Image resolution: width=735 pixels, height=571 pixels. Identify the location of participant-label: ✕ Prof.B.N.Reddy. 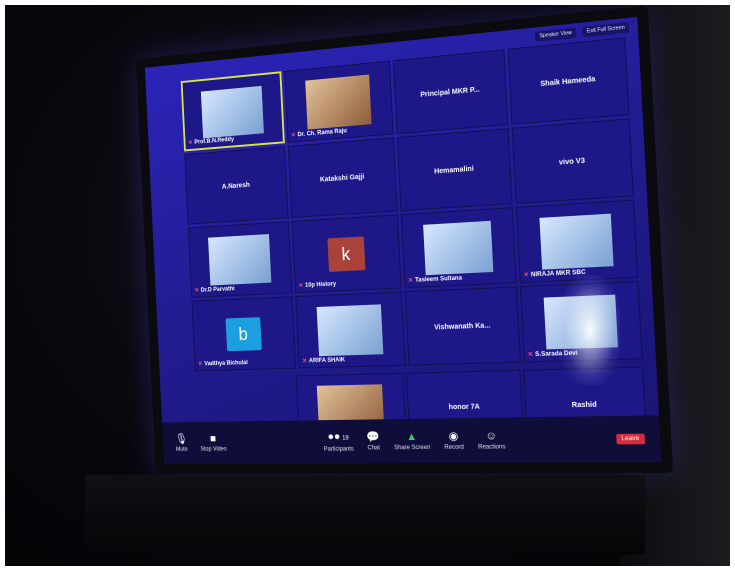
(211, 141).